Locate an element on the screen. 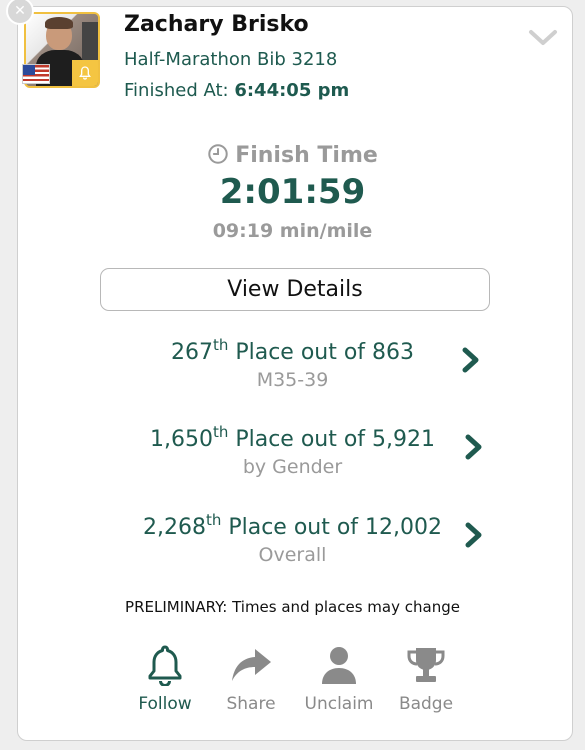 This screenshot has width=585, height=750. place-line: 2,268th Place out of 12,002 is located at coordinates (292, 527).